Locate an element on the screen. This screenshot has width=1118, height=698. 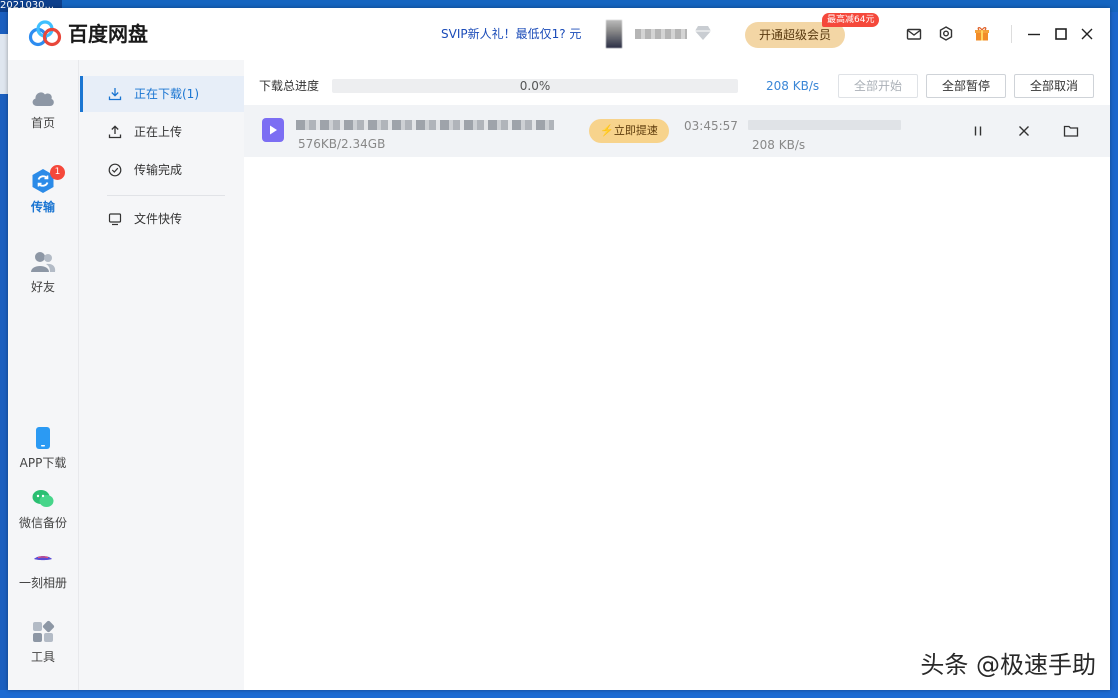
rail-item-friends: 好友 is located at coordinates (43, 272).